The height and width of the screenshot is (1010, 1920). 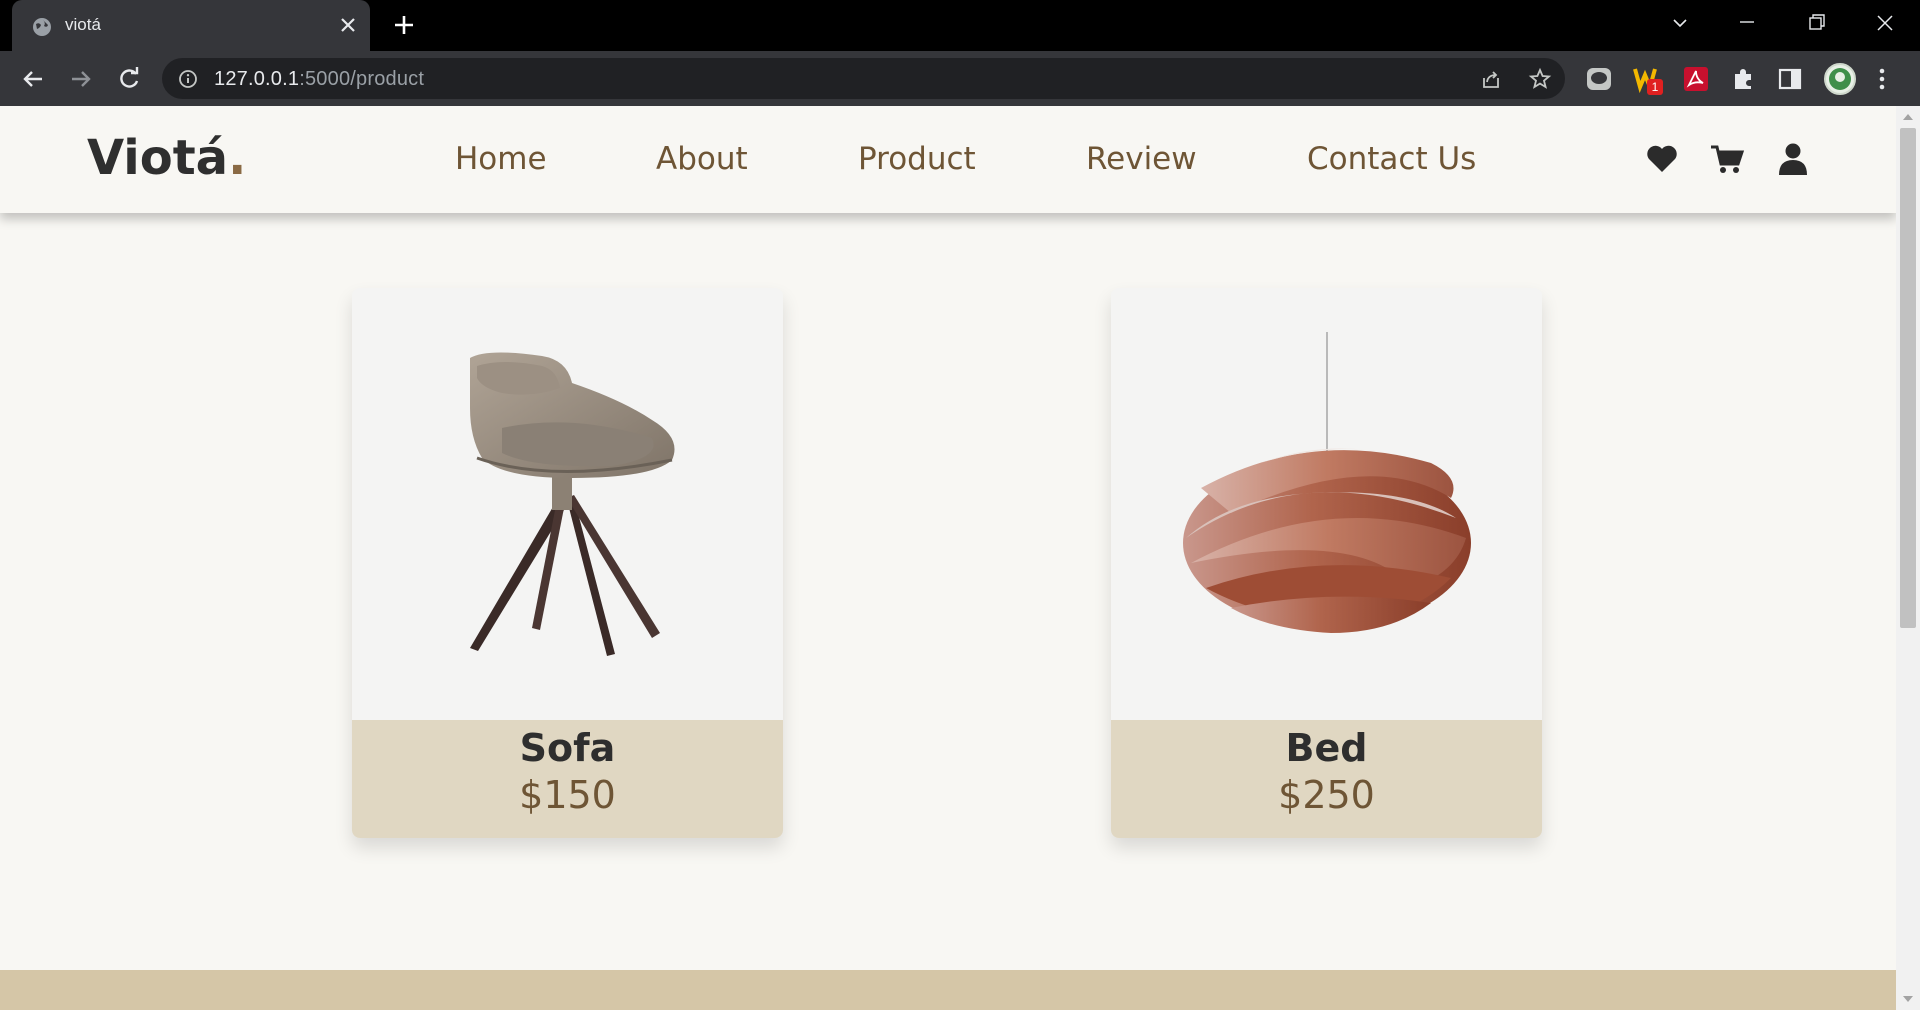 I want to click on nav-home: Home, so click(x=501, y=159).